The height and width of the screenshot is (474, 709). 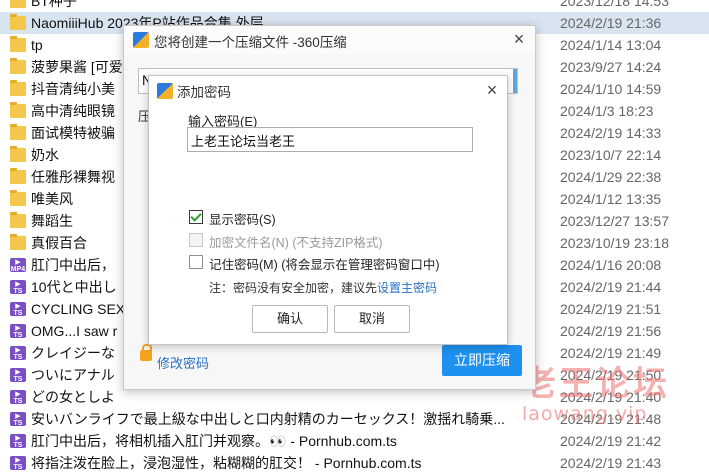 I want to click on dialog-titlebar: 您将创建一个压缩文件 -360压缩 ×, so click(x=329, y=40).